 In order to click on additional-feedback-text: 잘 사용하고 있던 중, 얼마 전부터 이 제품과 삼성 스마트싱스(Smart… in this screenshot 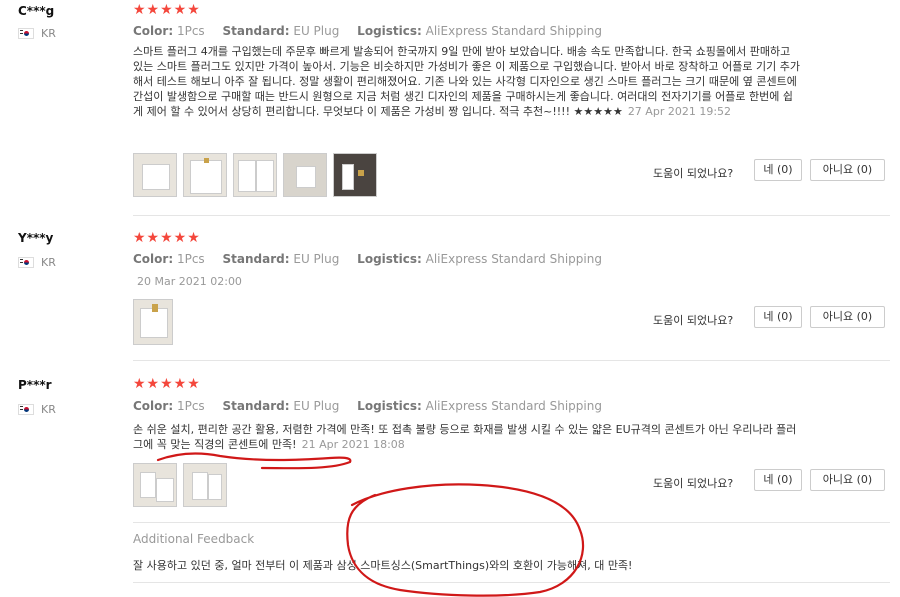, I will do `click(383, 565)`.